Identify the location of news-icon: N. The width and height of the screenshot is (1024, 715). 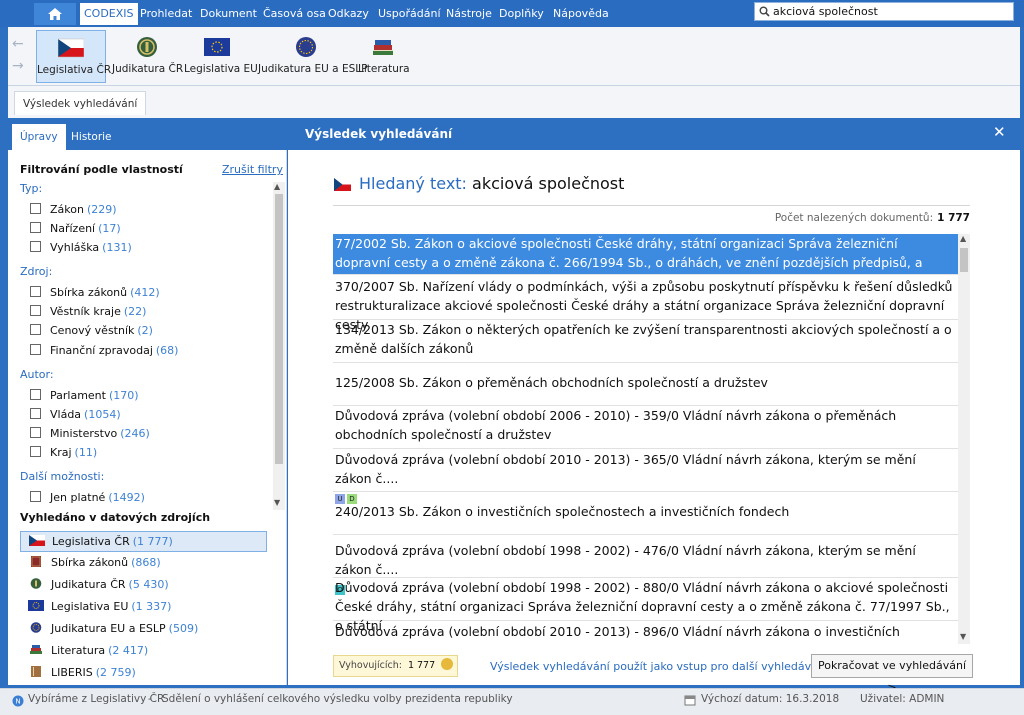
(18, 701).